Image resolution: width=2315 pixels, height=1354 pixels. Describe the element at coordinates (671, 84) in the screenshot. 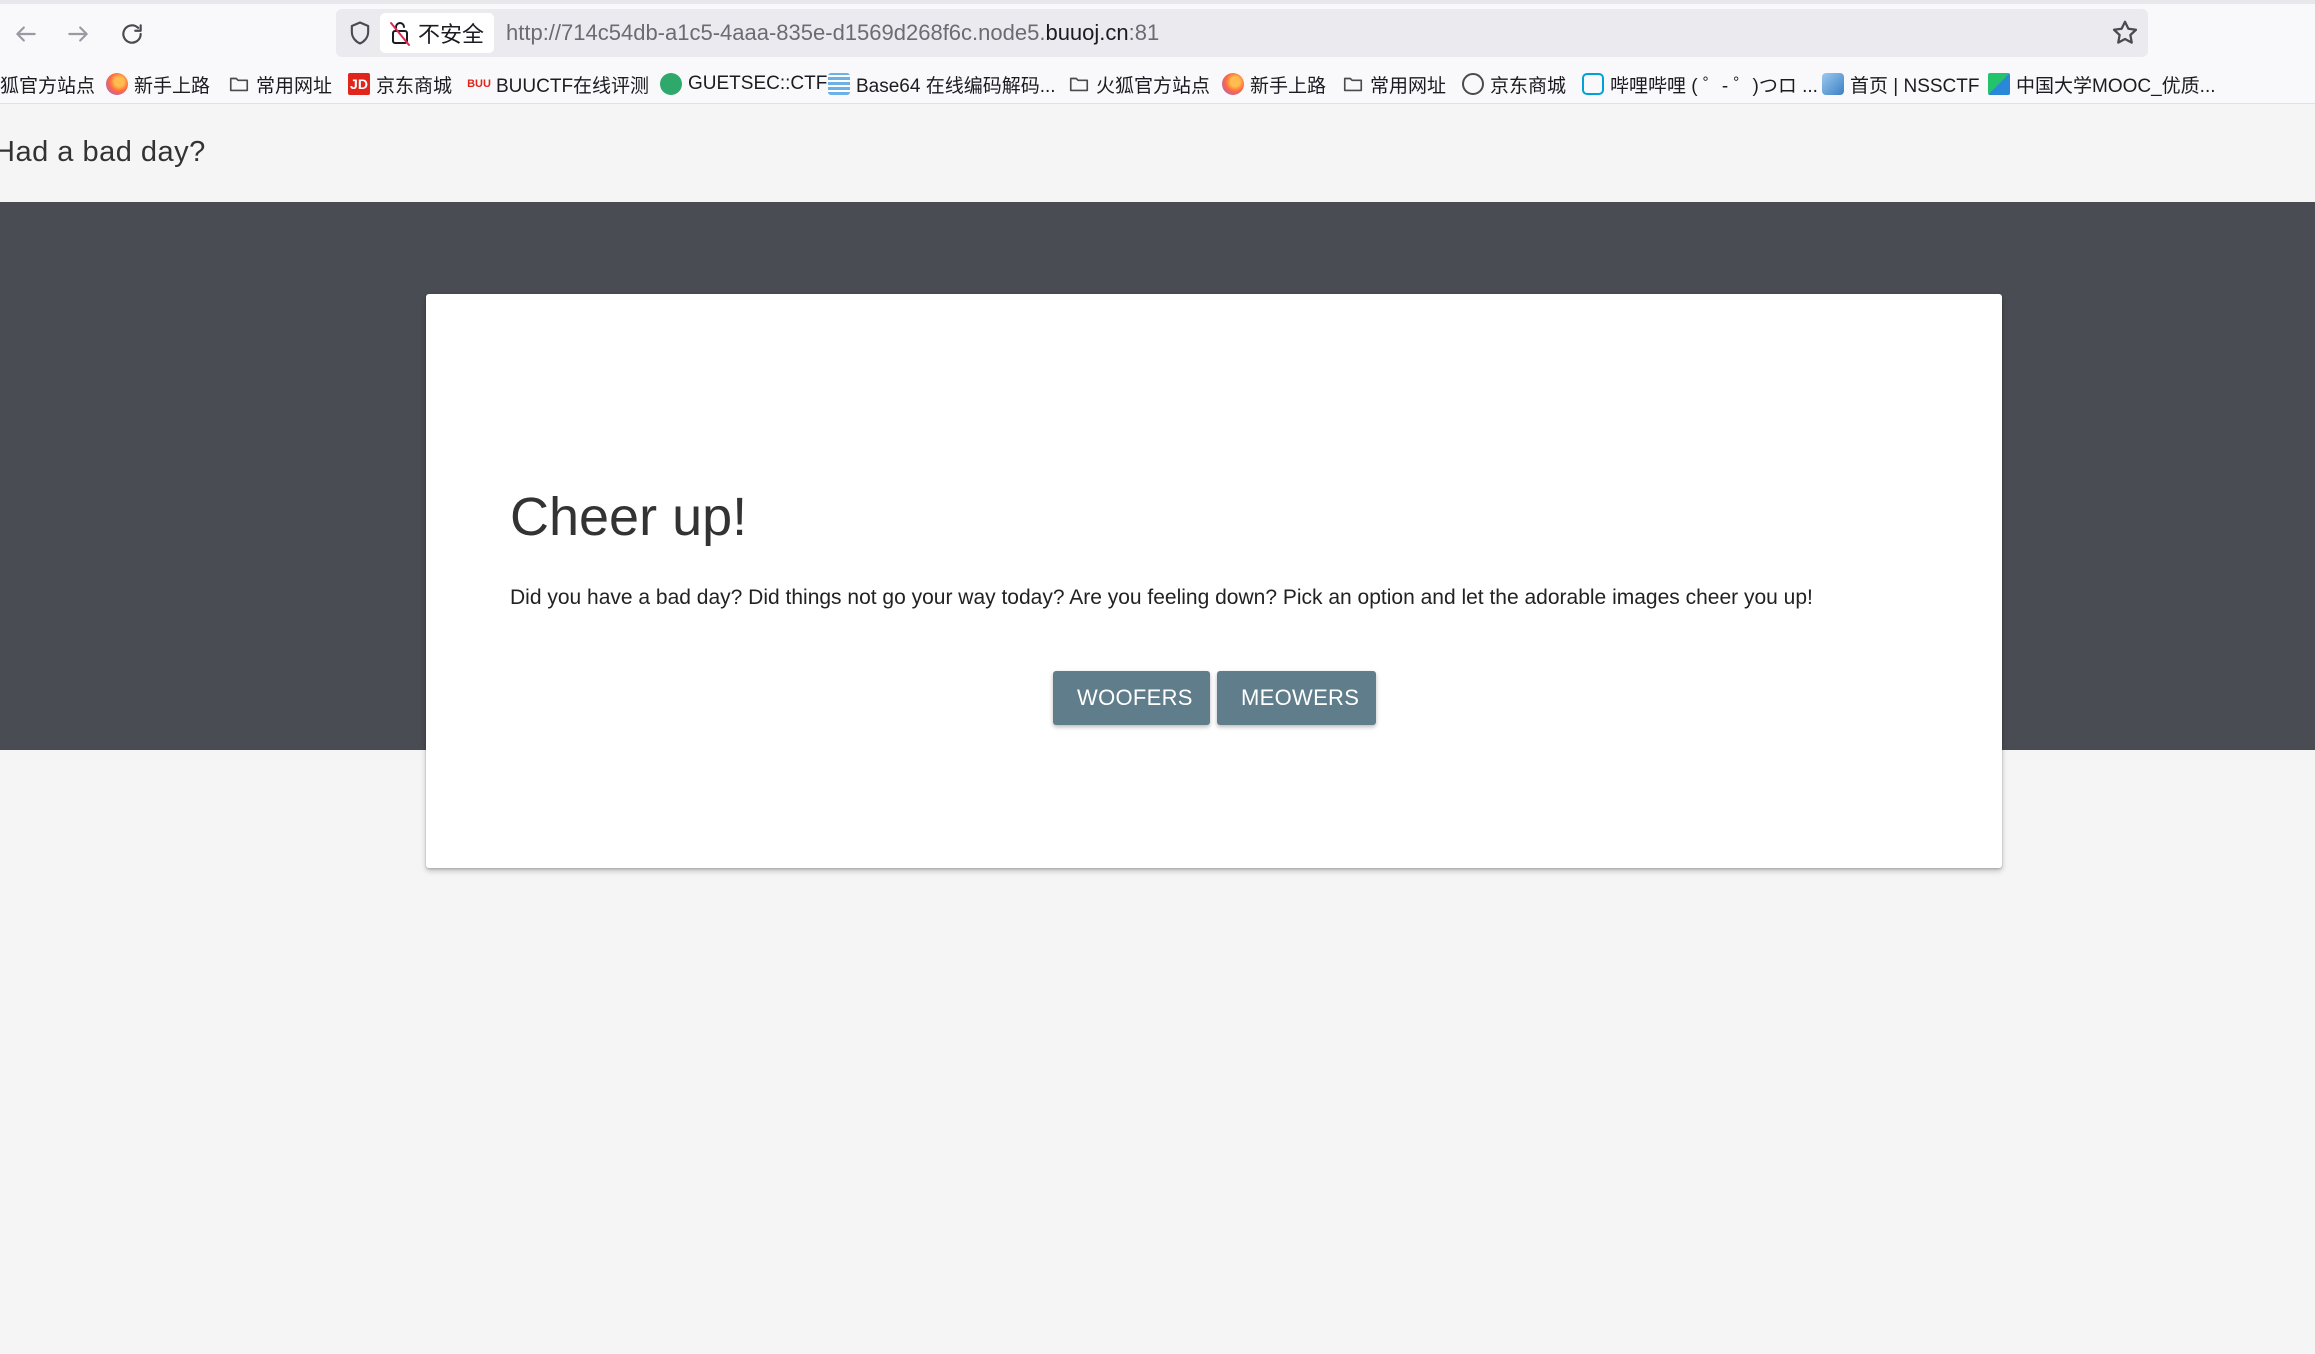

I see `guet-icon` at that location.